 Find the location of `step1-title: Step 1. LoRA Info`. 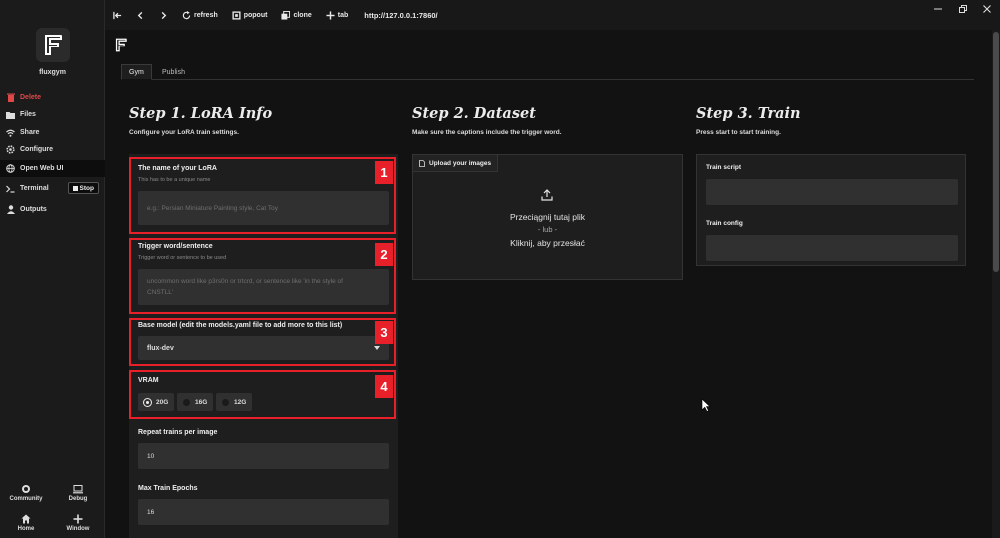

step1-title: Step 1. LoRA Info is located at coordinates (201, 113).